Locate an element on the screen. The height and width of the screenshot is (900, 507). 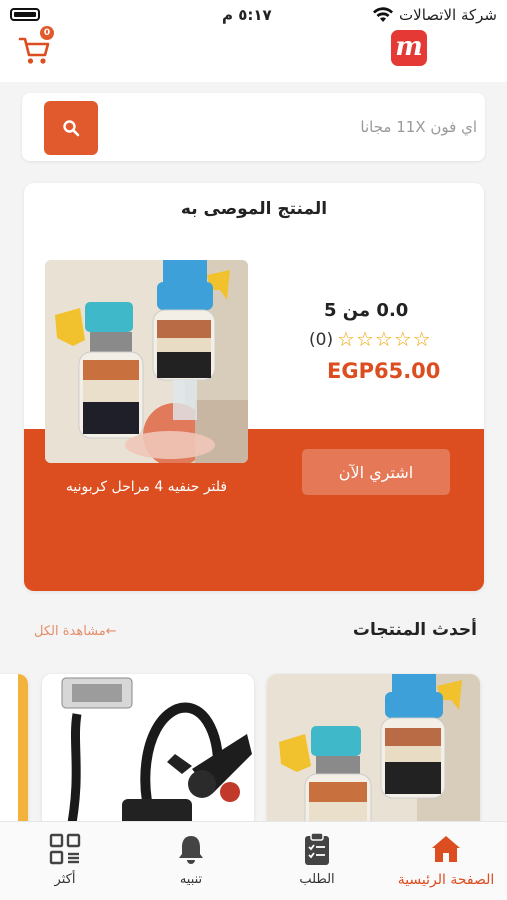
product-image is located at coordinates (23, 754).